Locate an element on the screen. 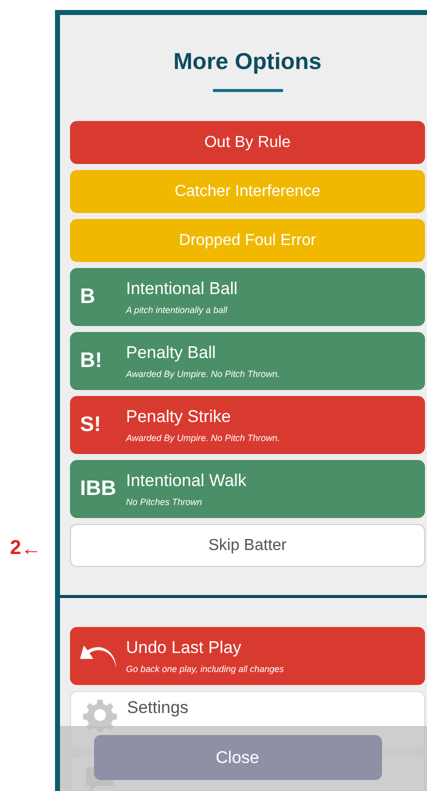 Image resolution: width=427 pixels, height=791 pixels. option-label: Penalty Ball is located at coordinates (171, 353).